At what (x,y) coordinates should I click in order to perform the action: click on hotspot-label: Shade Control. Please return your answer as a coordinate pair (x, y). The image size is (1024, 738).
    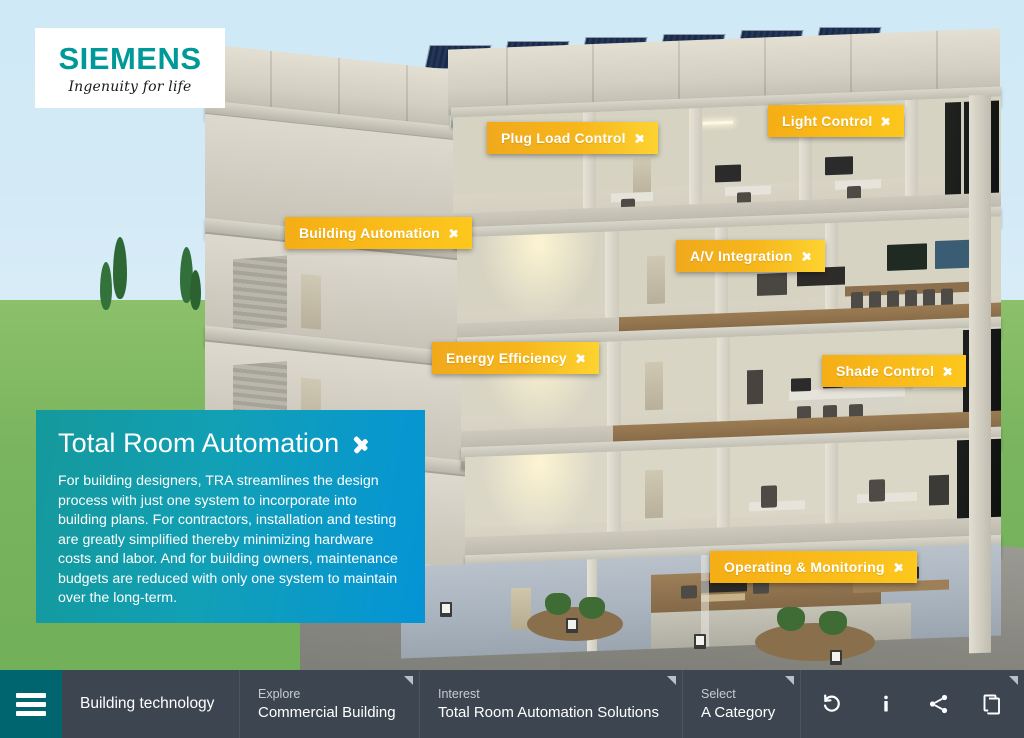
    Looking at the image, I should click on (885, 370).